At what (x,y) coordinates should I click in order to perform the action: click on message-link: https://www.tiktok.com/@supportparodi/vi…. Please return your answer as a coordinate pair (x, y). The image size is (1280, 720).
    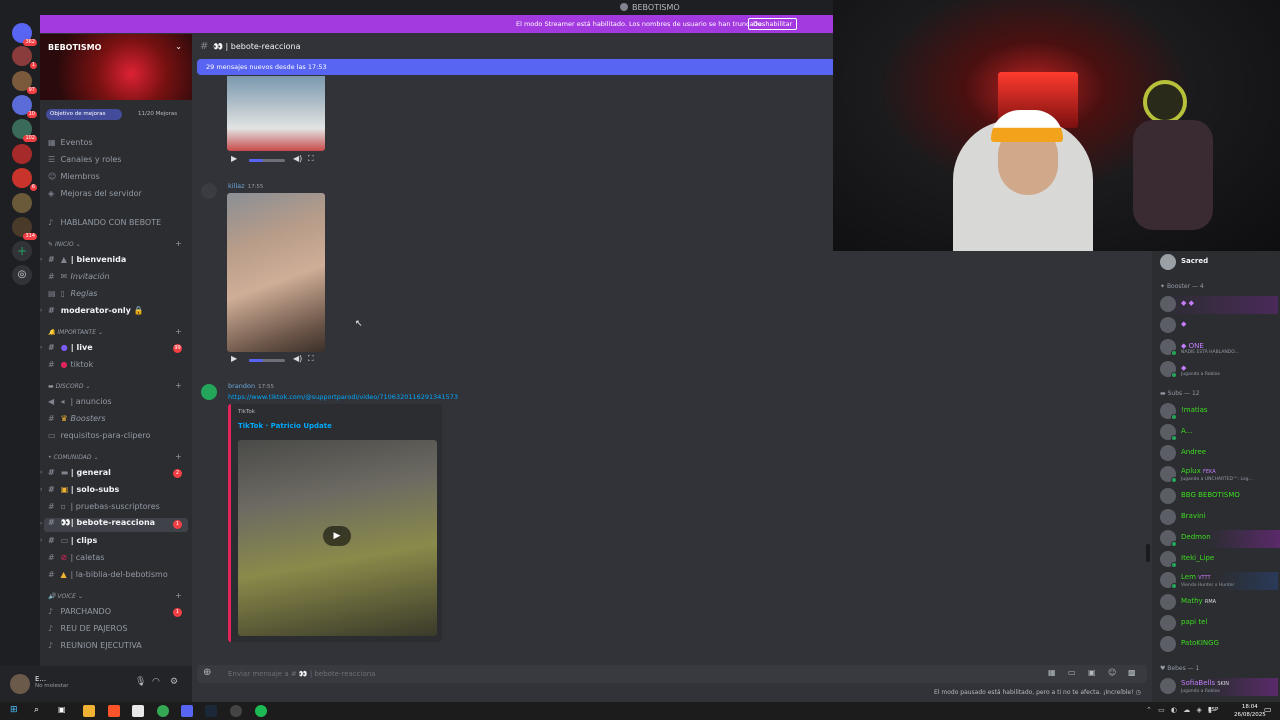
    Looking at the image, I should click on (343, 397).